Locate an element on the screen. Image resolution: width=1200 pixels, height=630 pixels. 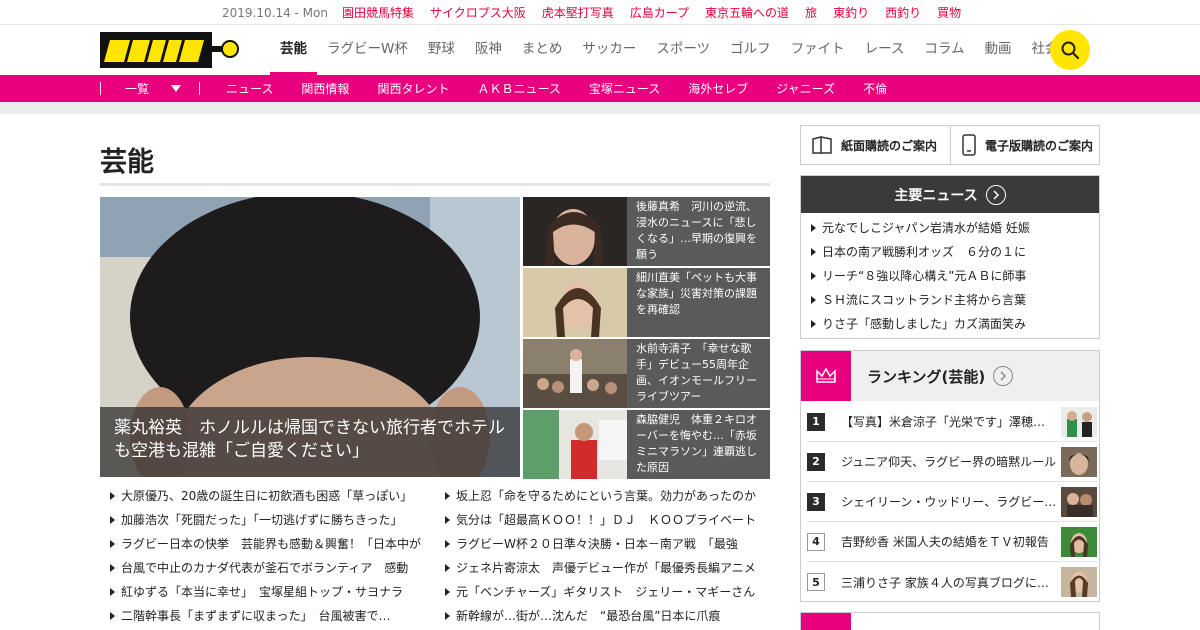
headline-item: 元「ベンチャーズ」ギタリスト ジェリー・マギーさん is located at coordinates (602, 595).